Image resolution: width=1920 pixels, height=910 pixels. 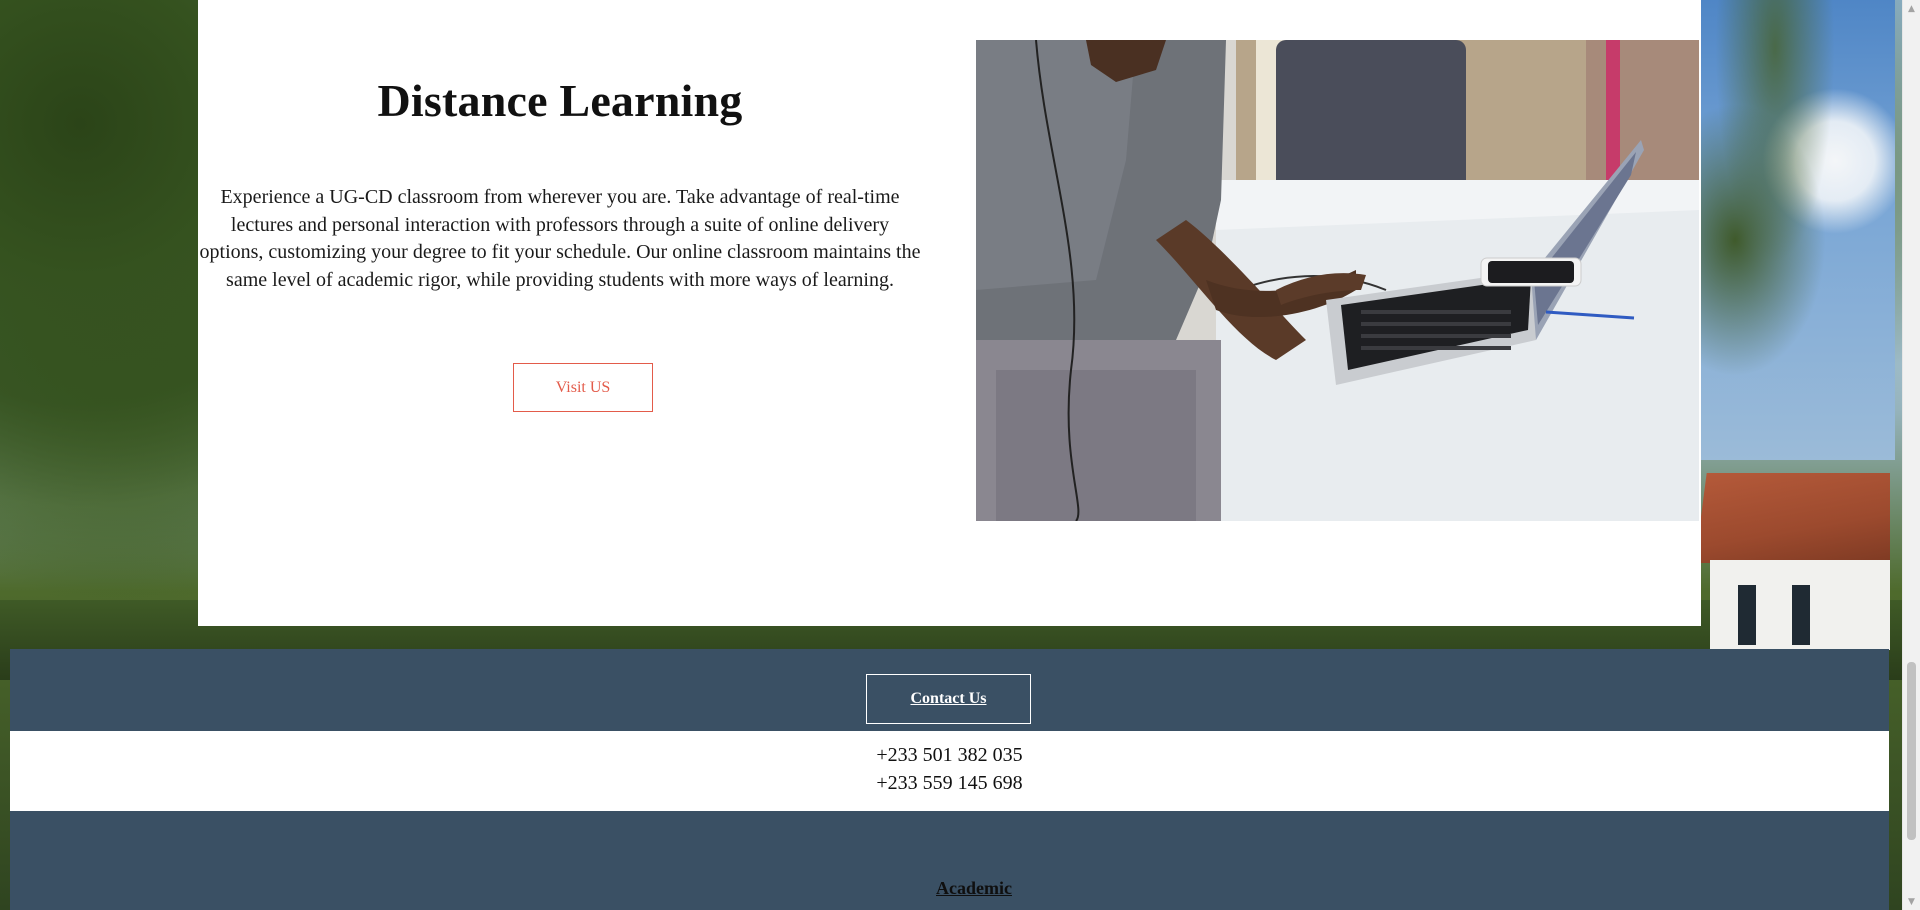 I want to click on phone-number-1: +233 501 382 035, so click(x=949, y=755).